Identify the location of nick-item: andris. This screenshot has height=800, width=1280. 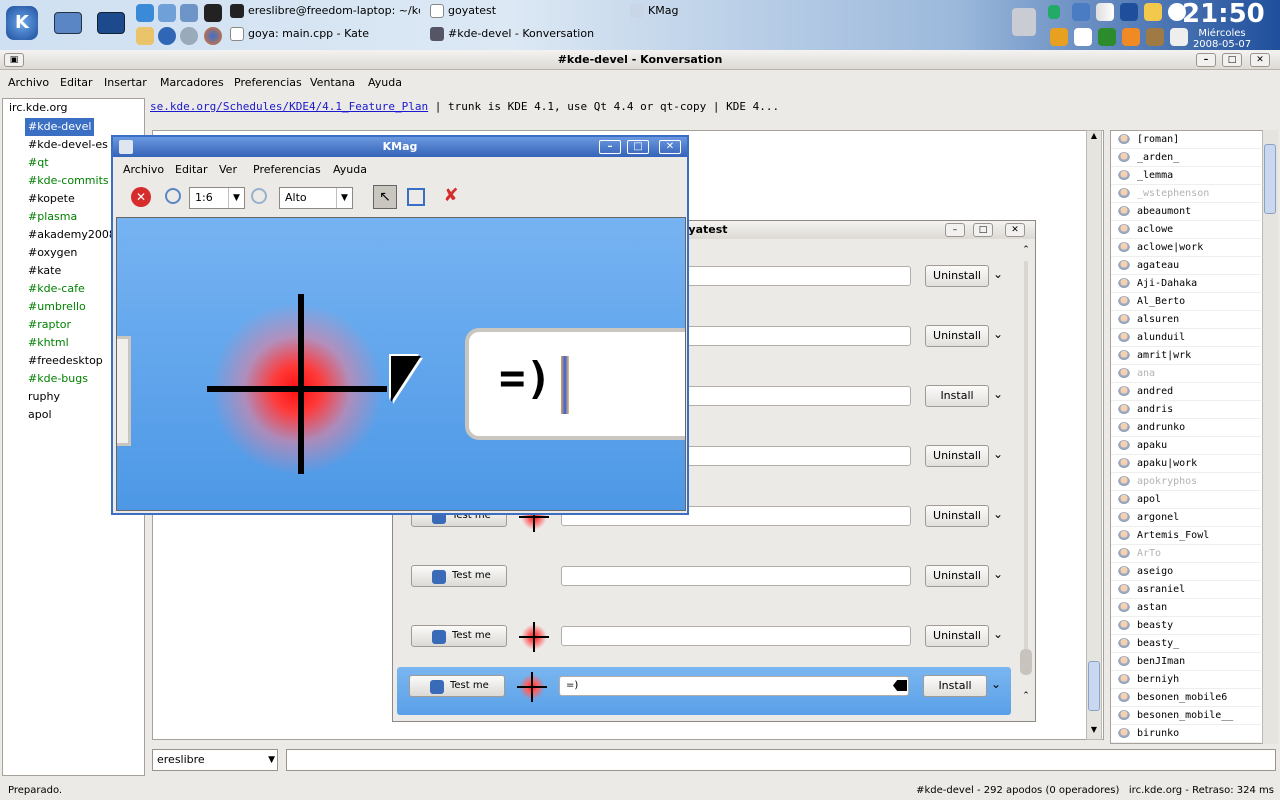
(1186, 410).